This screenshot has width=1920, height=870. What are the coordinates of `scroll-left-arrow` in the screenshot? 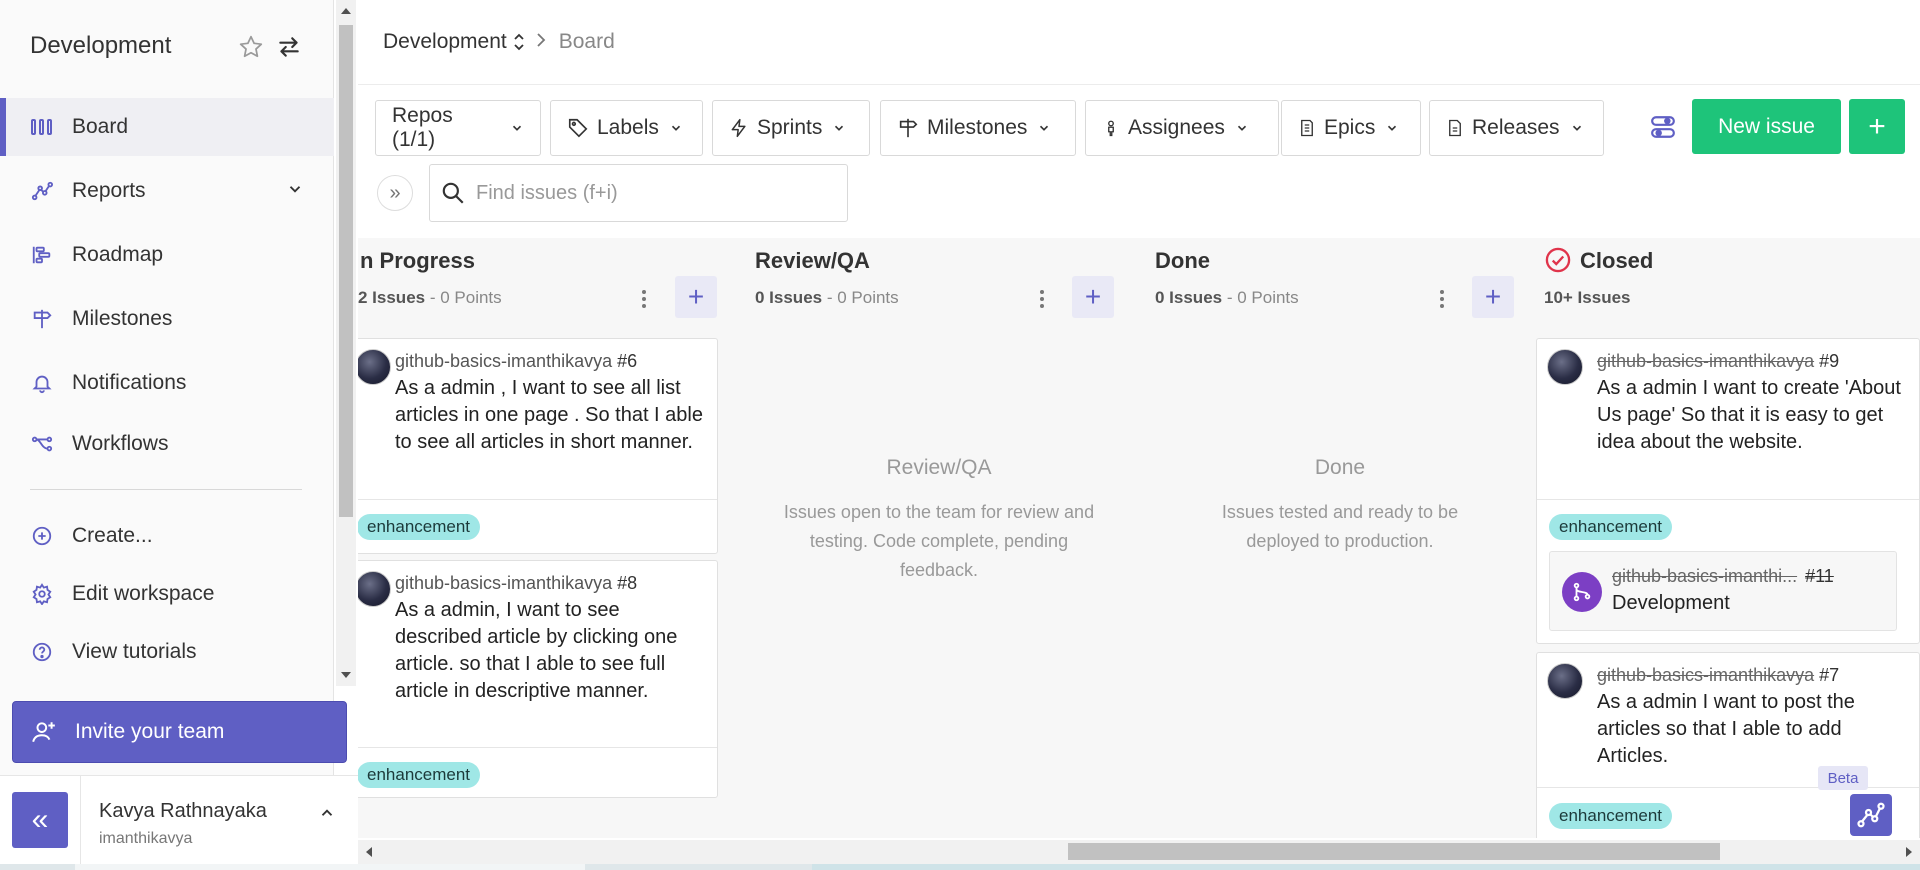 It's located at (369, 852).